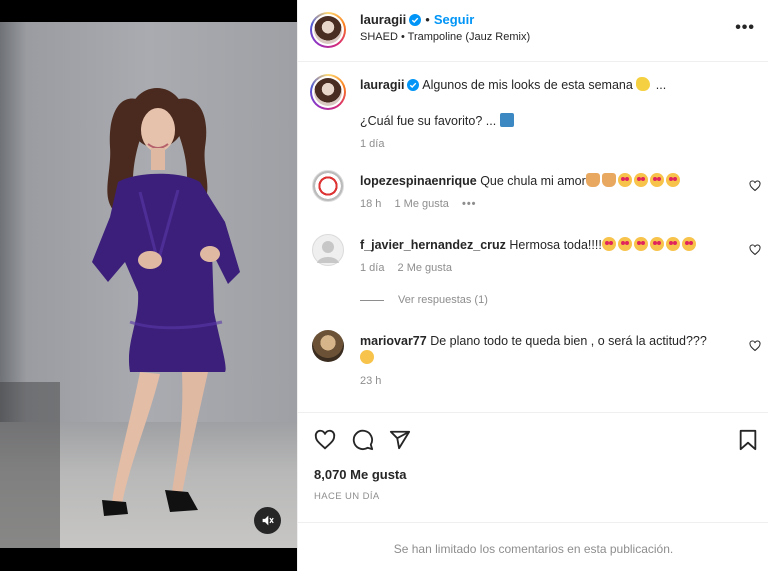 The height and width of the screenshot is (571, 768). I want to click on comment-bubble-icon, so click(363, 440).